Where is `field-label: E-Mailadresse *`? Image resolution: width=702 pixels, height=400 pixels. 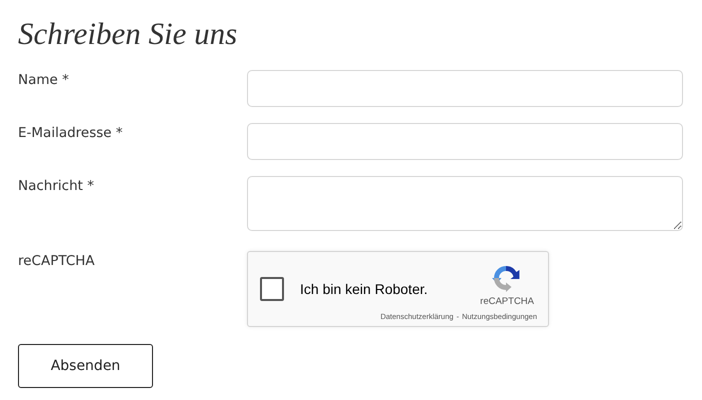
field-label: E-Mailadresse * is located at coordinates (71, 133).